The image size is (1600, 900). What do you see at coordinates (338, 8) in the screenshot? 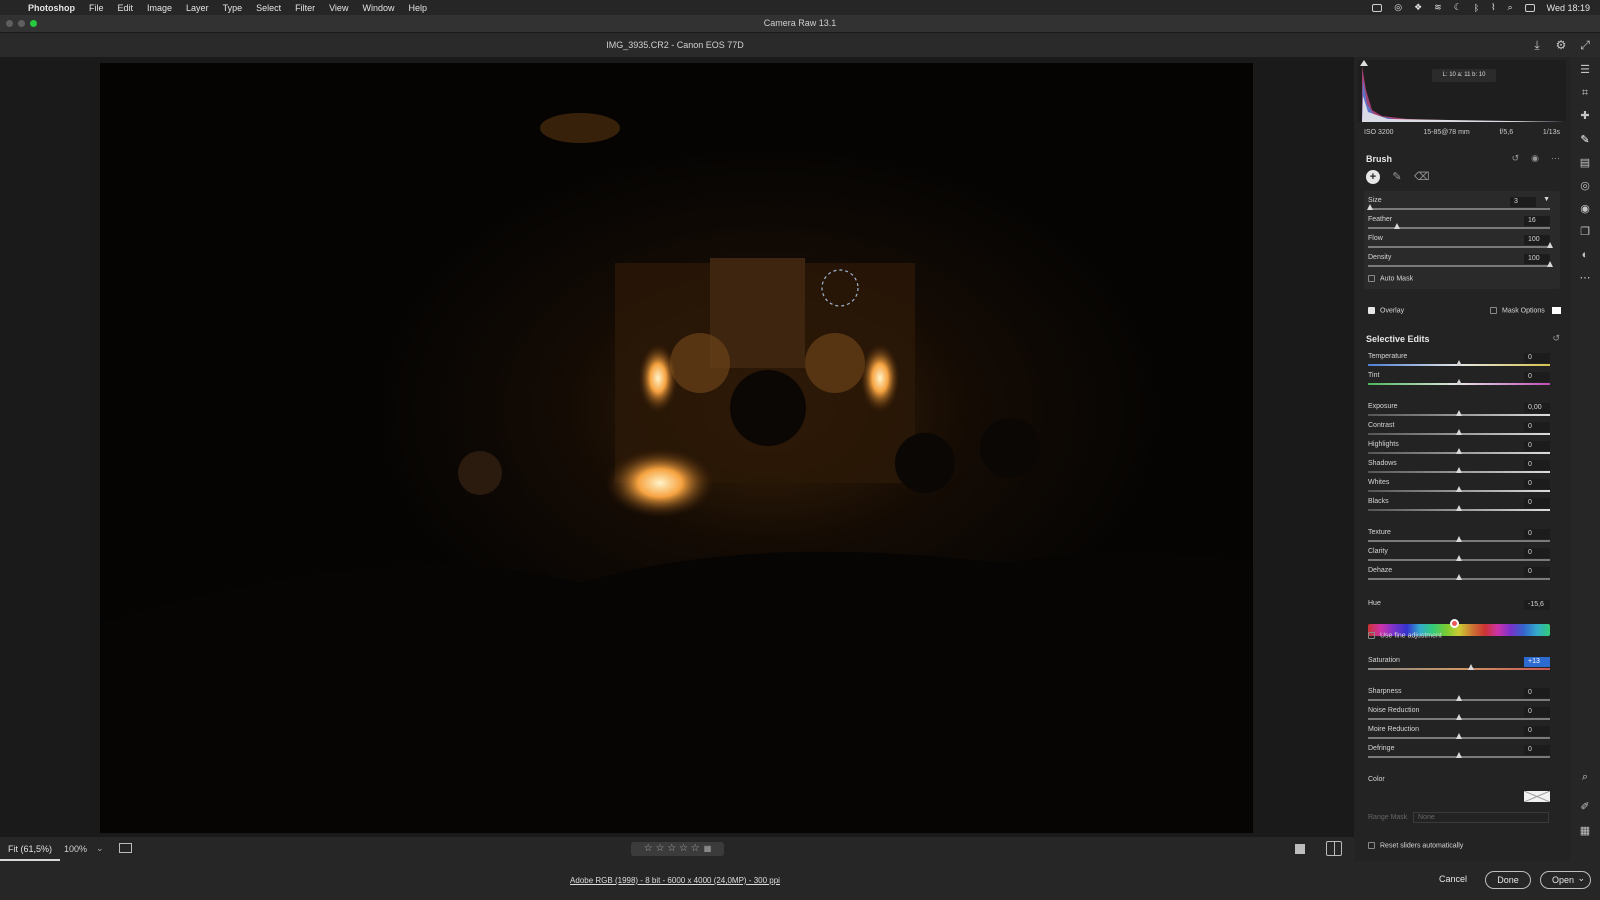
I see `menu-view: View` at bounding box center [338, 8].